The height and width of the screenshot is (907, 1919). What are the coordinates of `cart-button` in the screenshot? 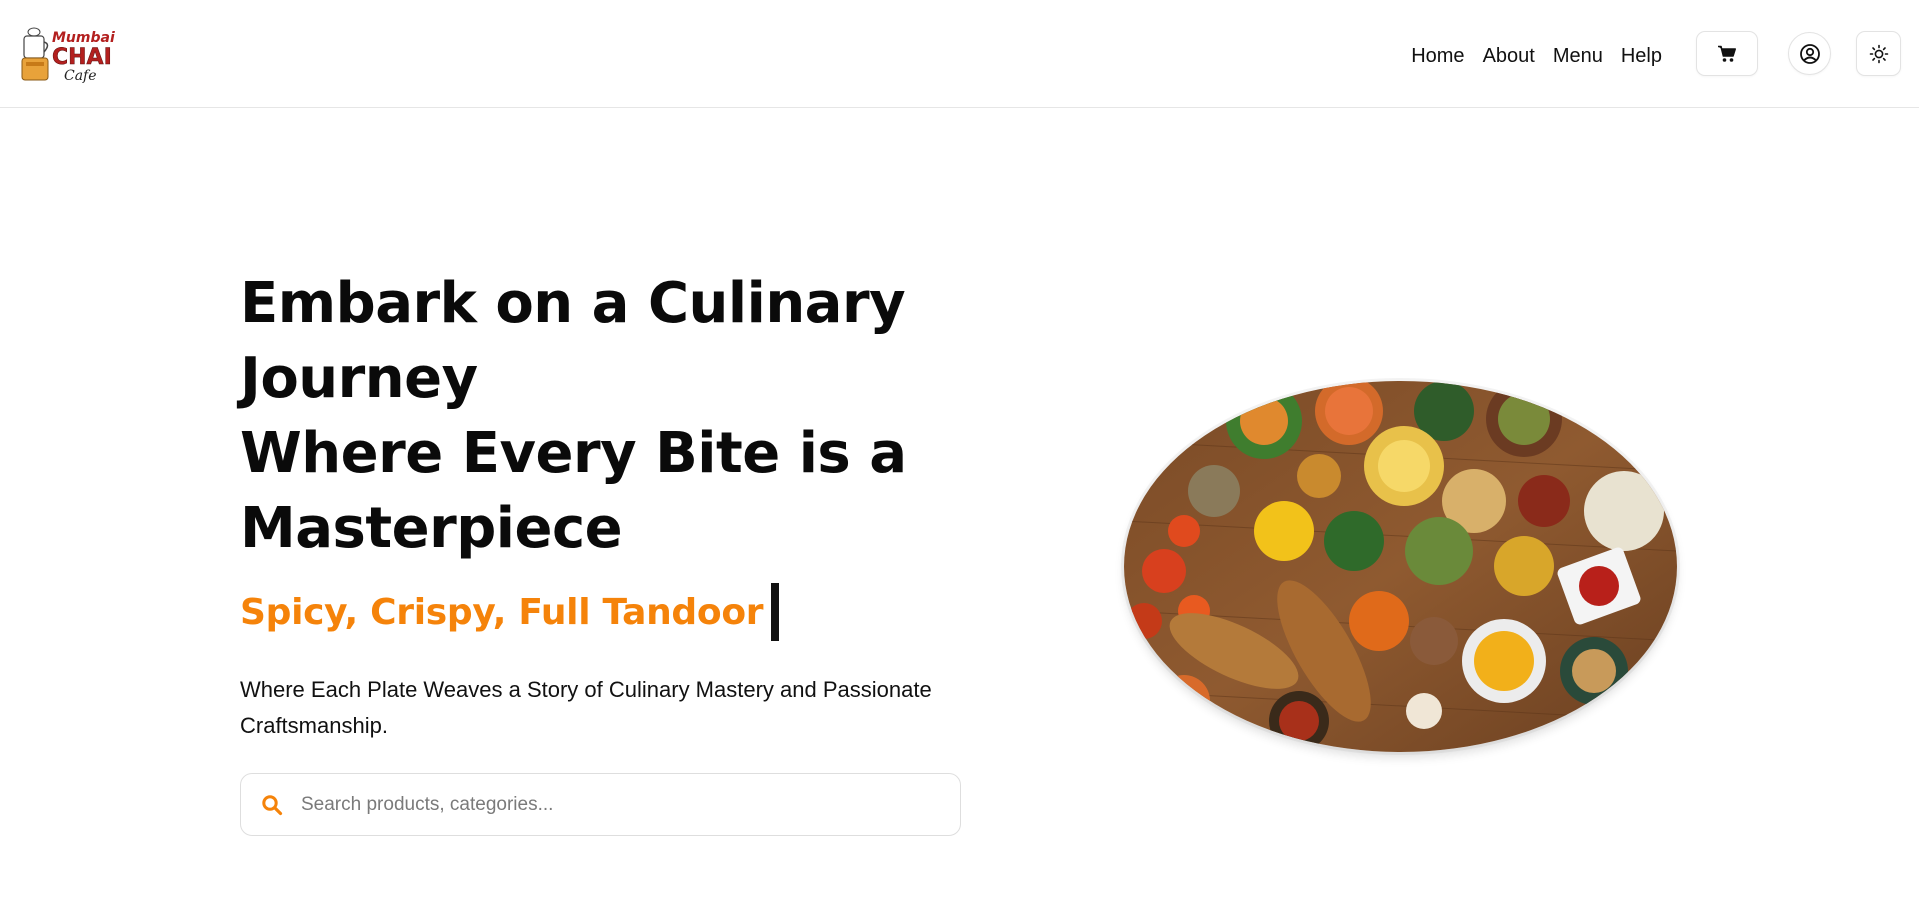 It's located at (1727, 53).